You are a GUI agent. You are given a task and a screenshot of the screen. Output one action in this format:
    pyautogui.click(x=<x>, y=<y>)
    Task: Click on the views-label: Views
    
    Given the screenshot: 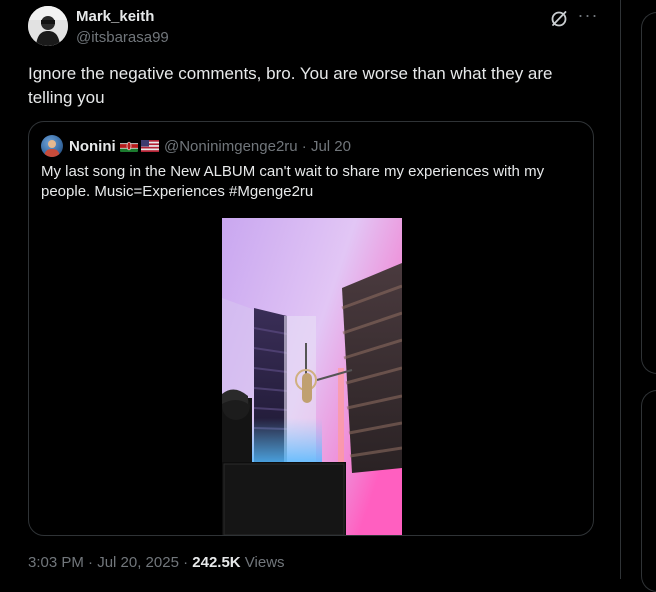 What is the action you would take?
    pyautogui.click(x=262, y=562)
    